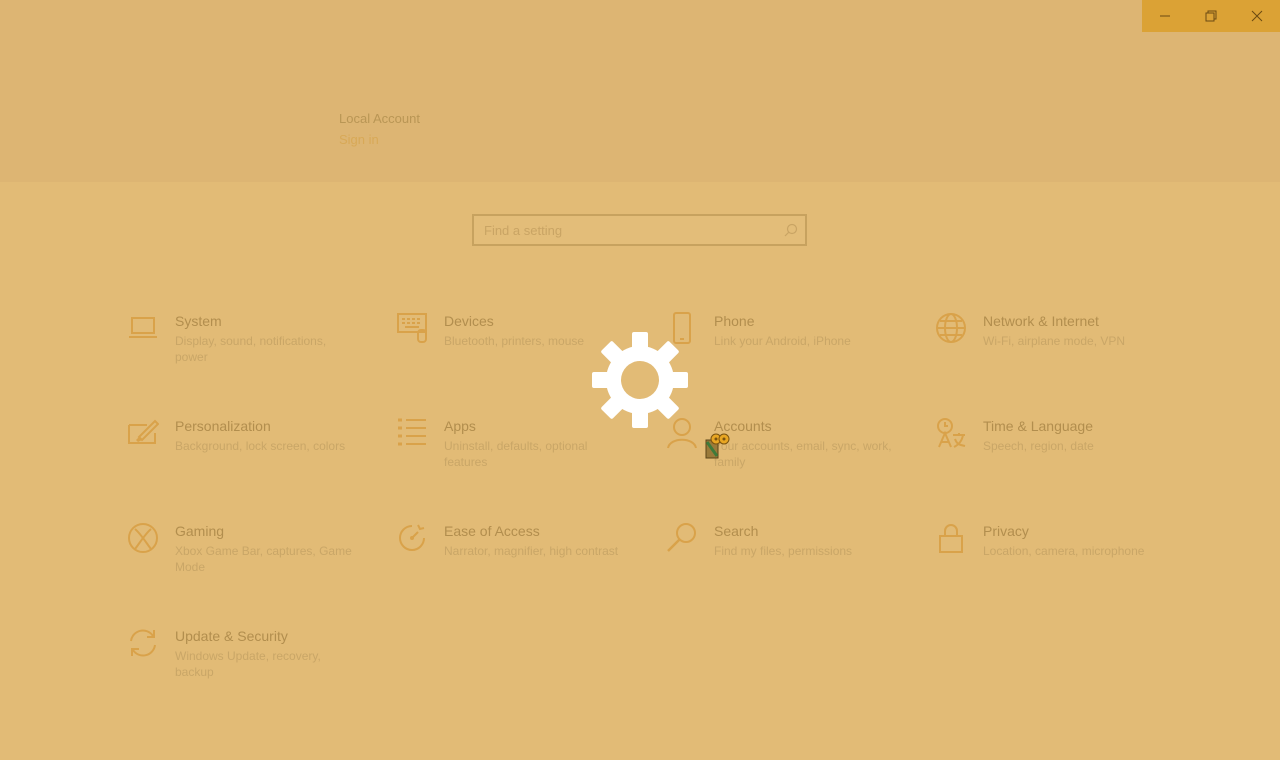 The width and height of the screenshot is (1280, 760). I want to click on tile-description: Location, camera, microphone, so click(1064, 551).